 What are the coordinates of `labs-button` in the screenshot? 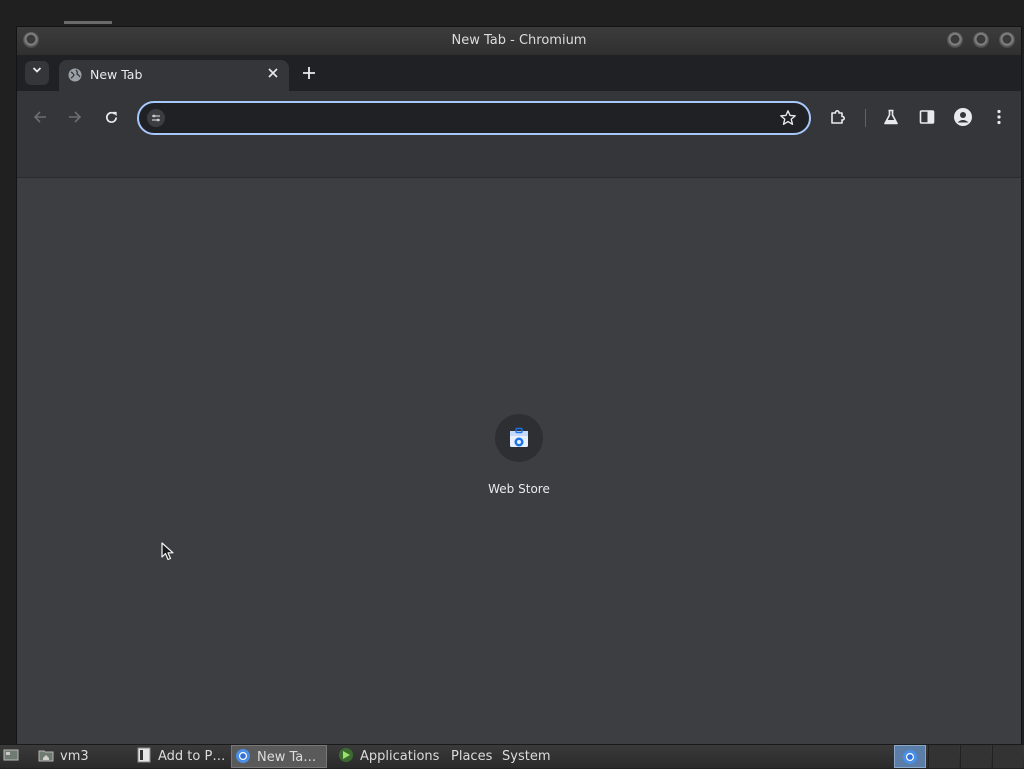 It's located at (891, 117).